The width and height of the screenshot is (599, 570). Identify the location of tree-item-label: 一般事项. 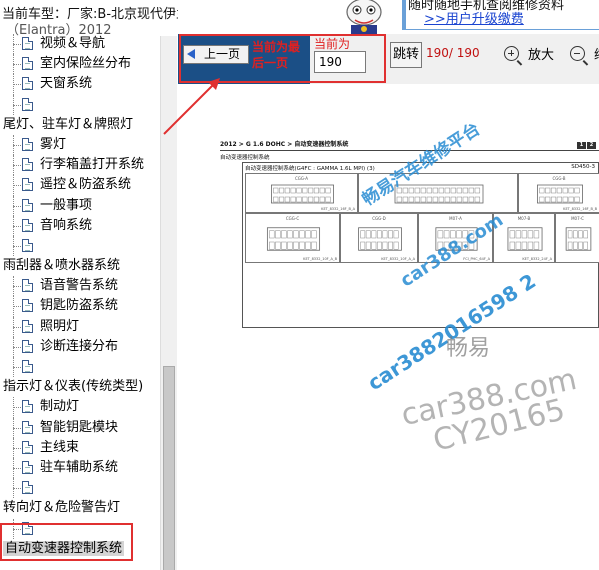
(66, 205).